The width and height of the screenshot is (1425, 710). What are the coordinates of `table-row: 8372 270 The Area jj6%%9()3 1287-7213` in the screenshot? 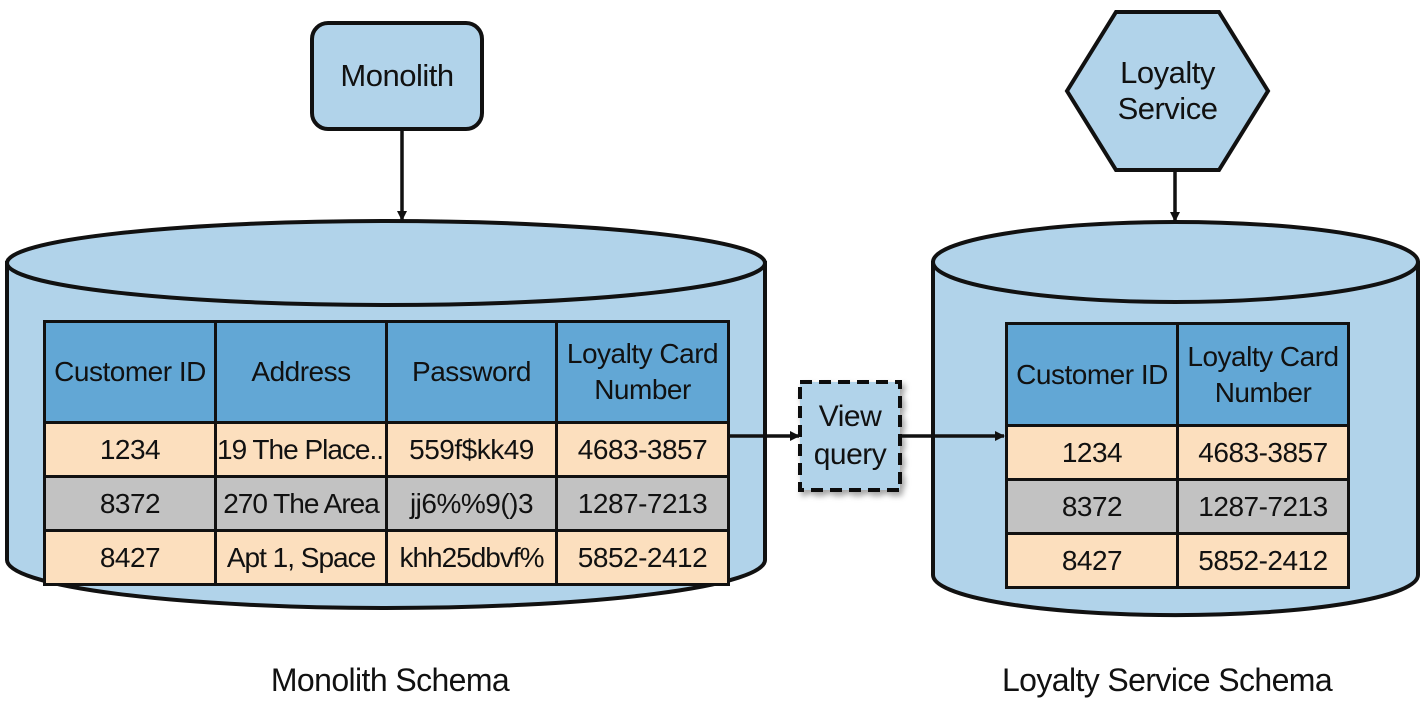 It's located at (386, 503).